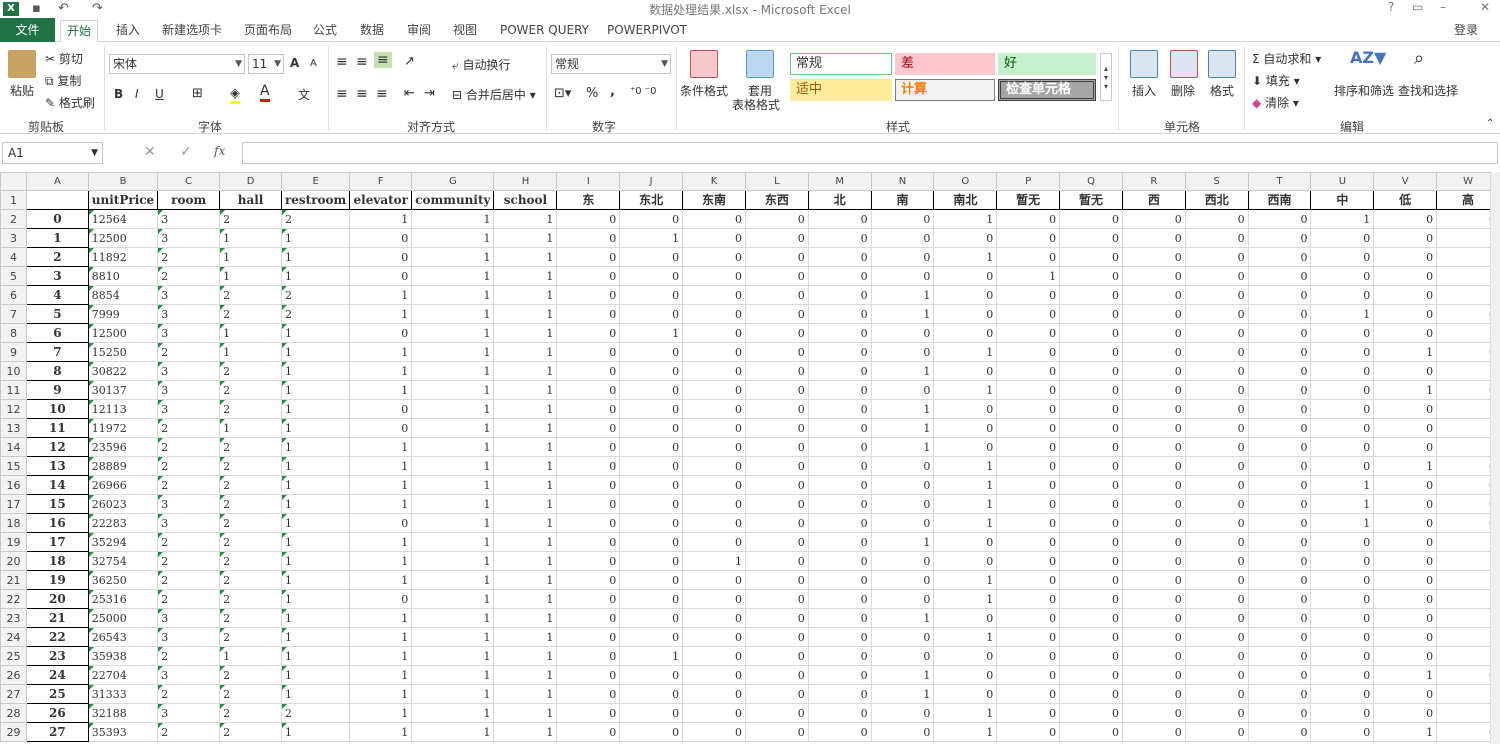  Describe the element at coordinates (13, 200) in the screenshot. I see `row-header: 1` at that location.